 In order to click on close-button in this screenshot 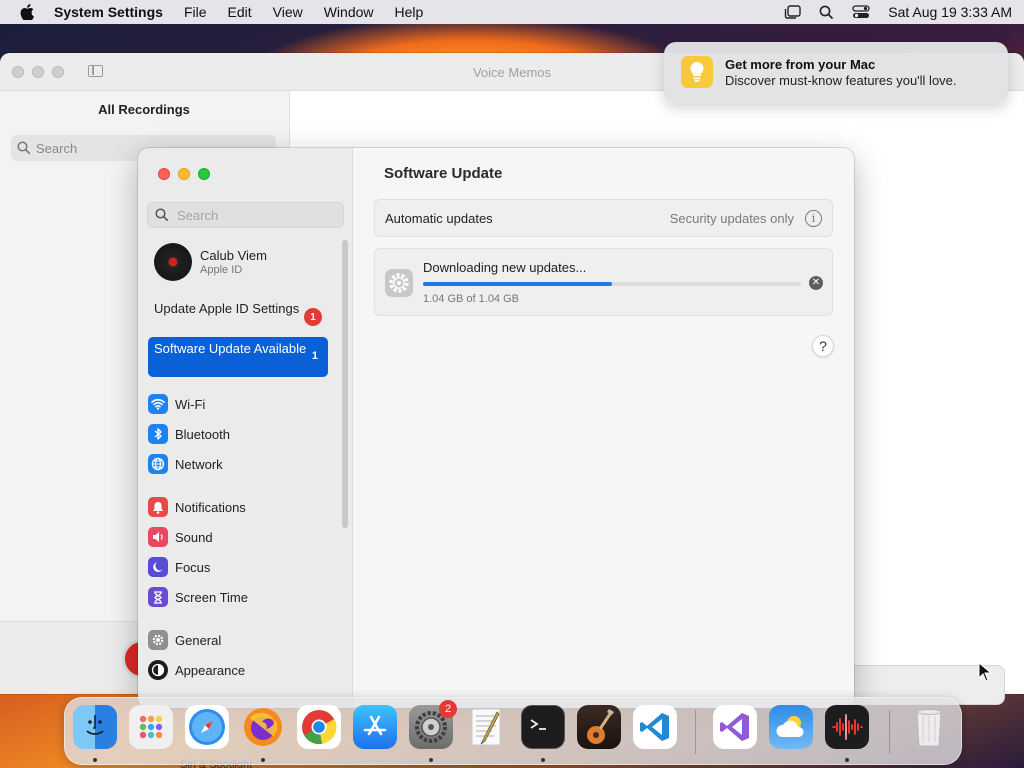, I will do `click(164, 174)`.